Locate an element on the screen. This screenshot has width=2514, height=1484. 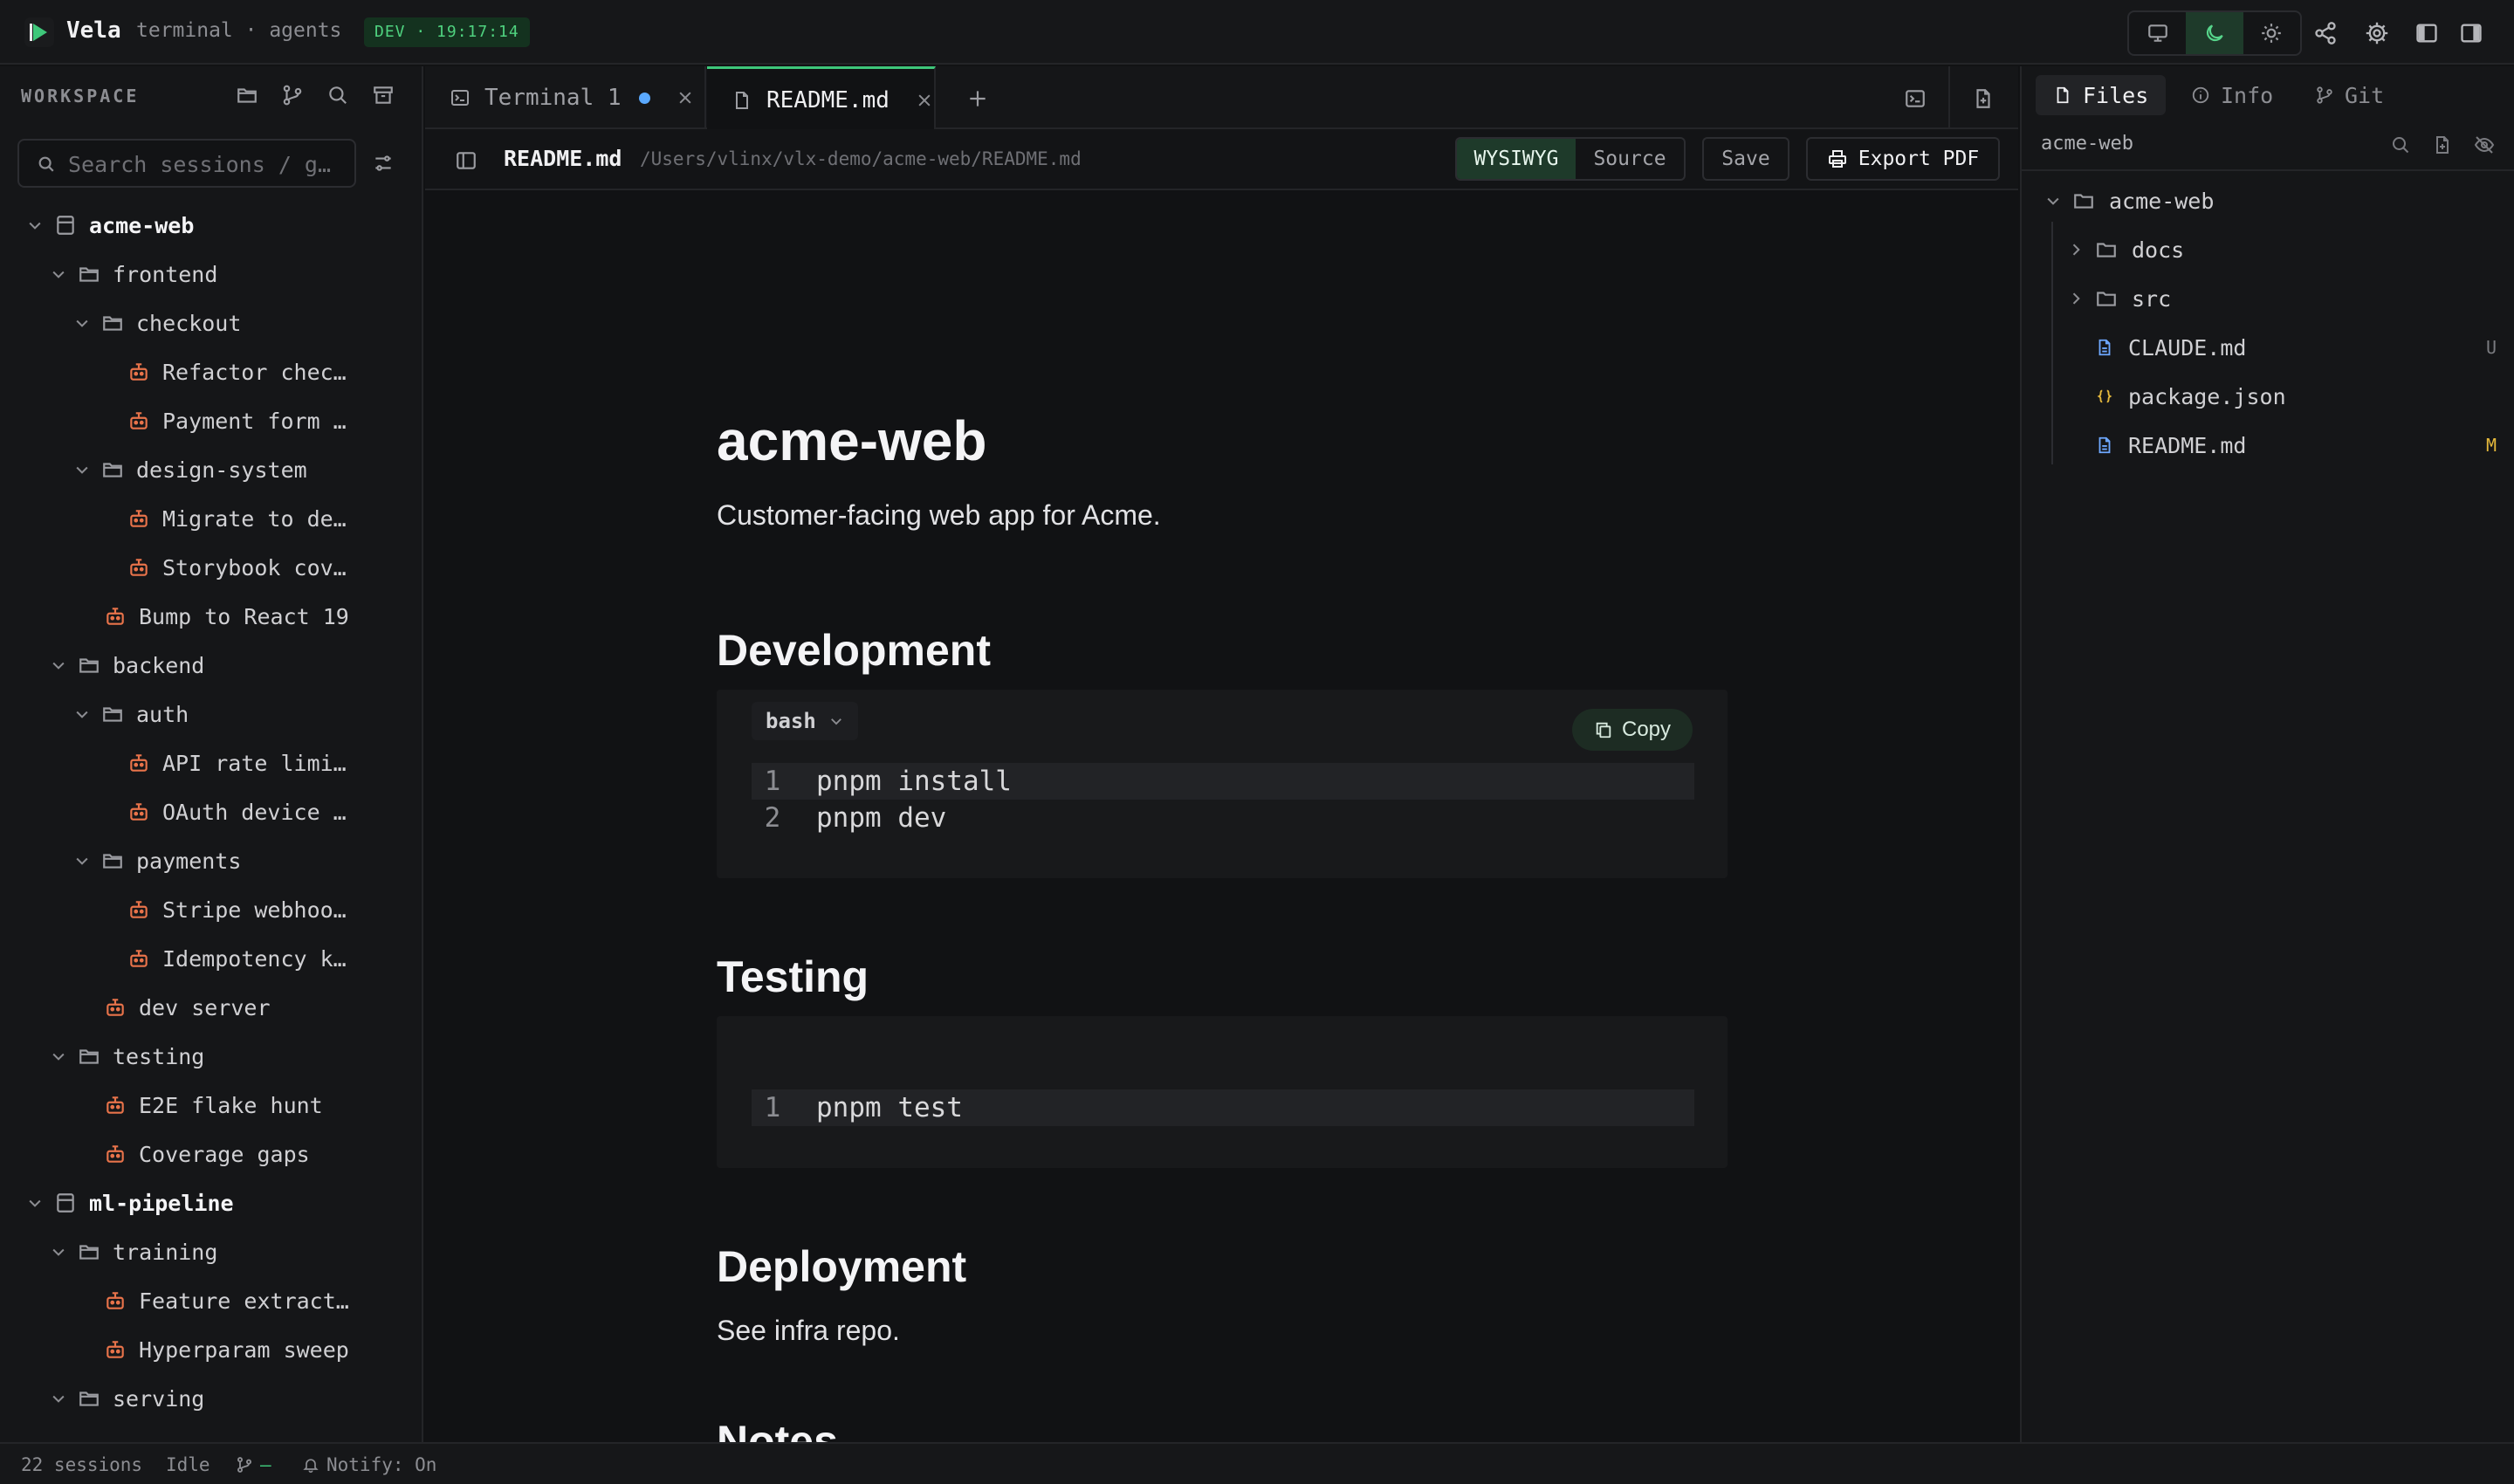
tree-item-label: training is located at coordinates (165, 1252).